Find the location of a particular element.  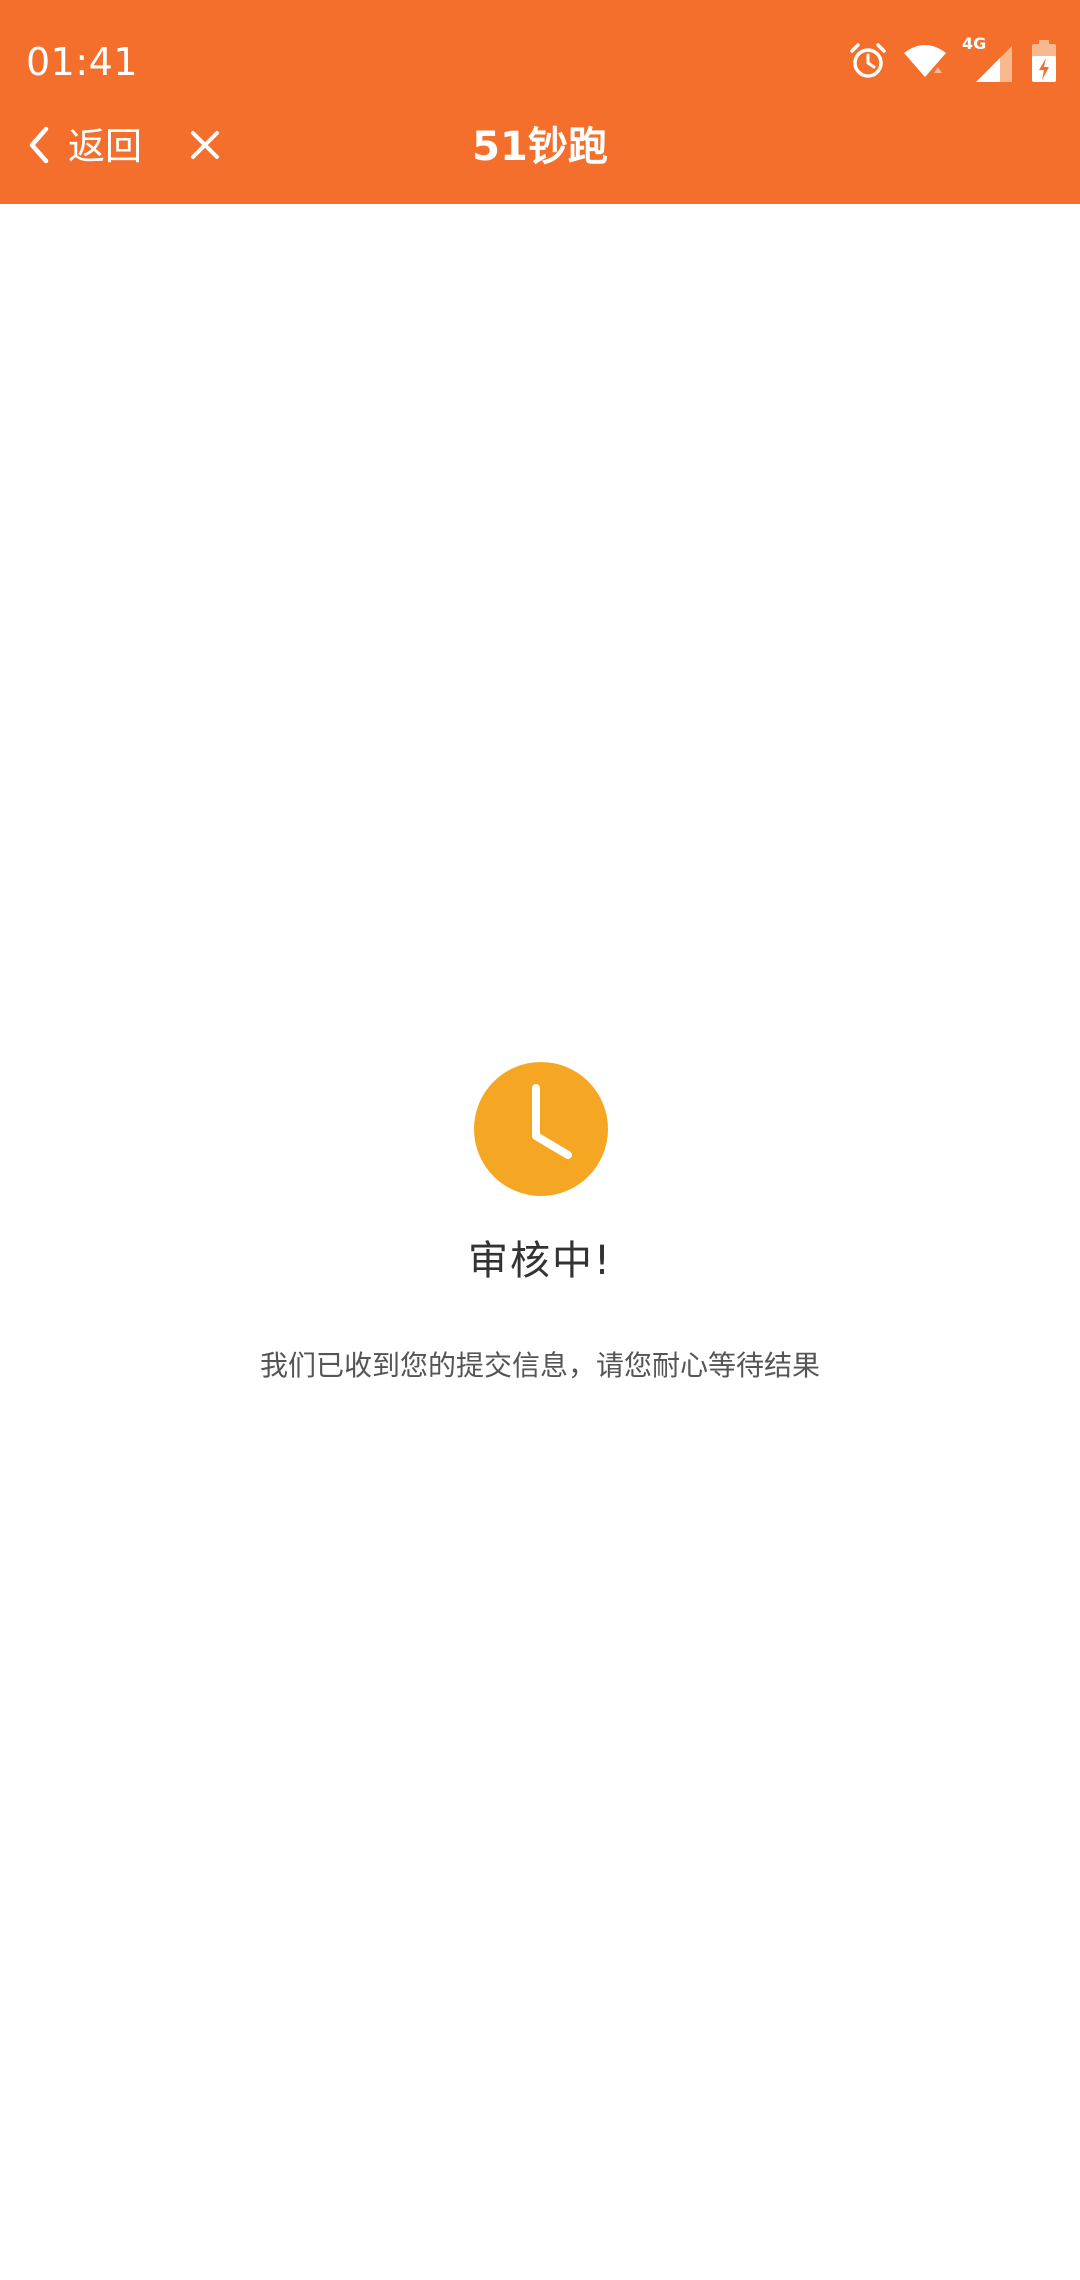

review-status-message: 我们已收到您的提交信息，请您耐心等待结果 is located at coordinates (539, 1365).